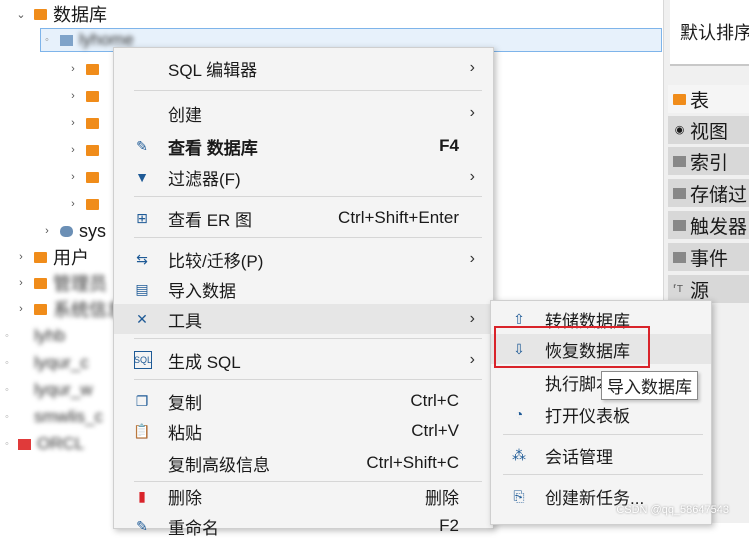 Image resolution: width=749 pixels, height=541 pixels. What do you see at coordinates (40, 309) in the screenshot?
I see `sysinfo-folder-icon` at bounding box center [40, 309].